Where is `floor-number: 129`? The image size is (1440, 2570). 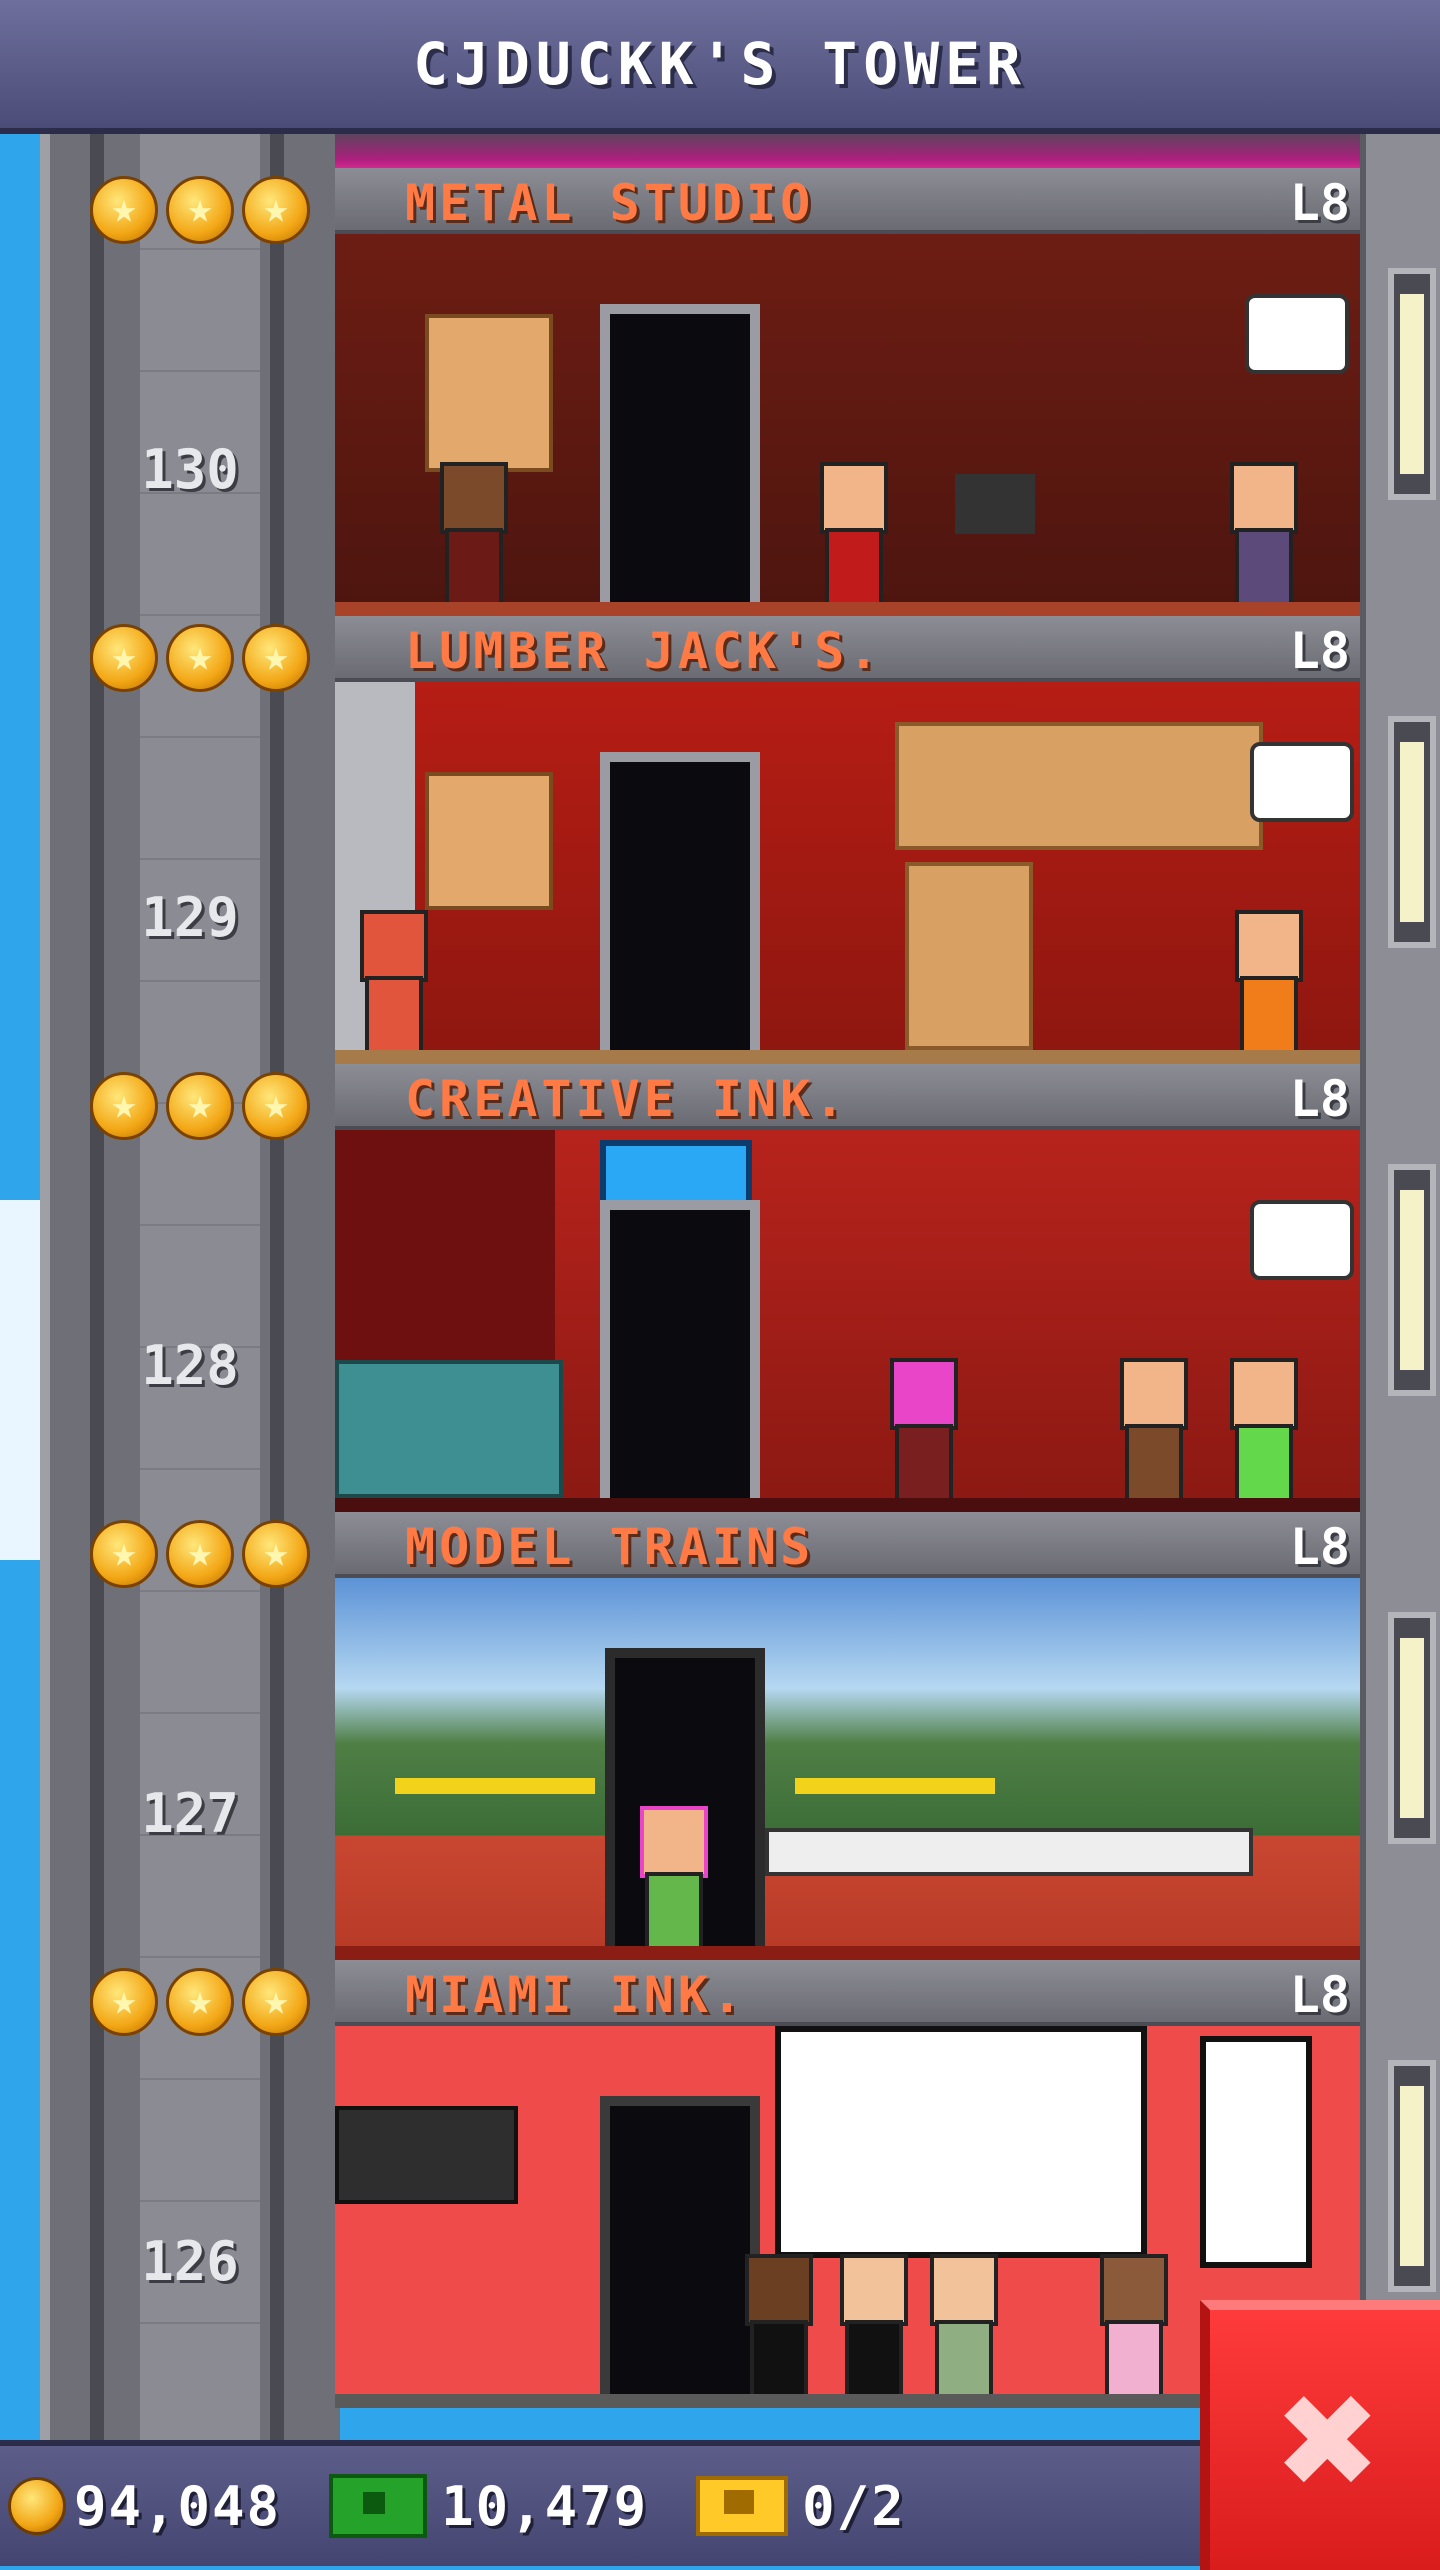
floor-number: 129 is located at coordinates (190, 917).